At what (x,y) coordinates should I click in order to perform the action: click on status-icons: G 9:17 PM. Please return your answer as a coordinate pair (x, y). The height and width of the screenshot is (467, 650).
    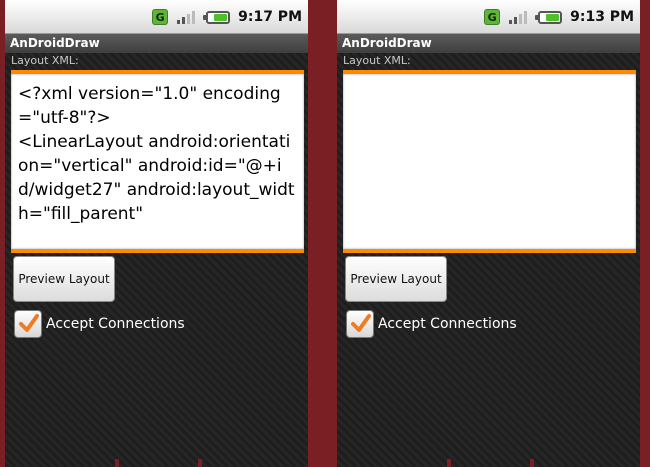
    Looking at the image, I should click on (227, 17).